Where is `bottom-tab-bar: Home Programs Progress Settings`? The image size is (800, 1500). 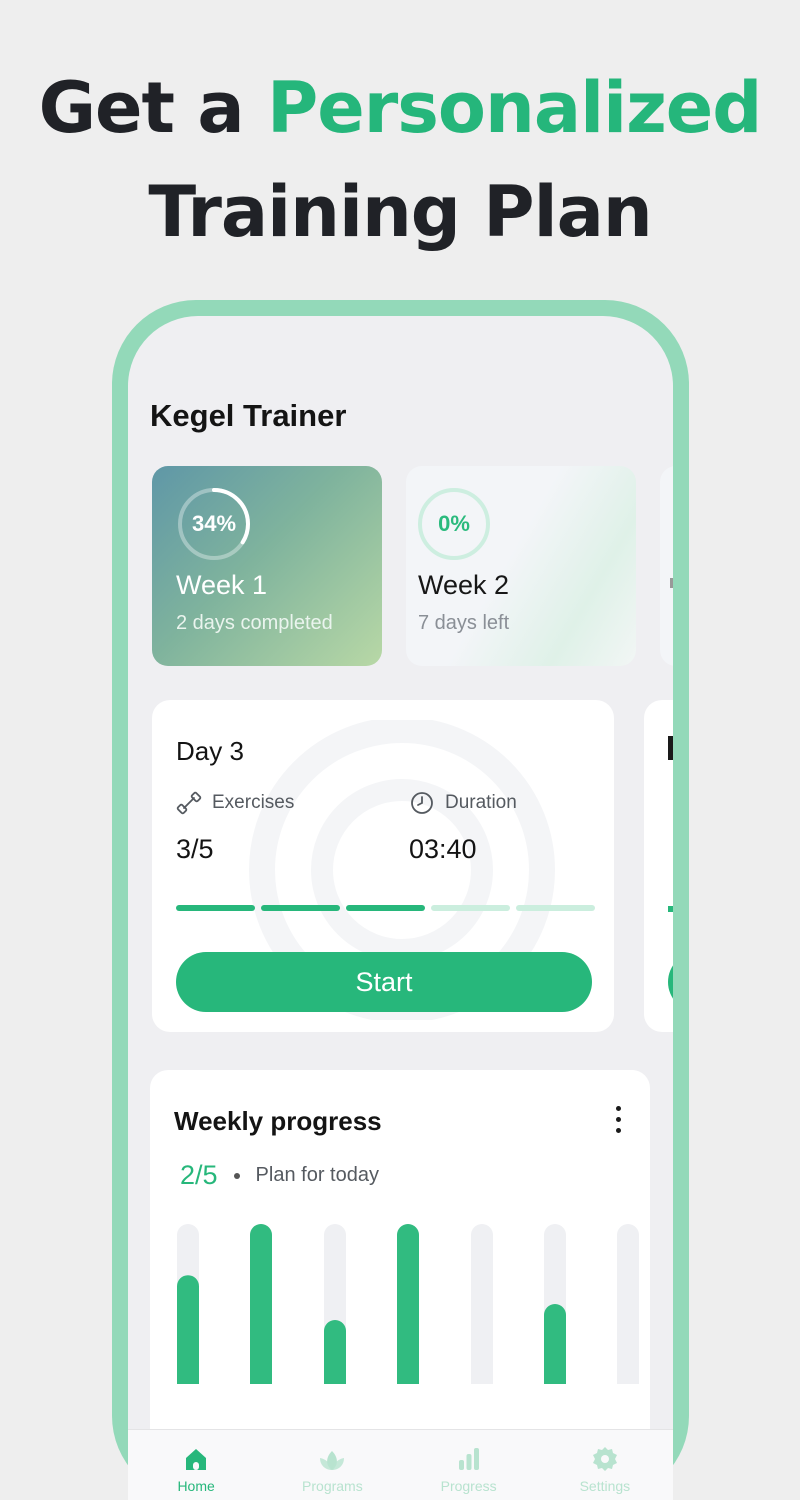 bottom-tab-bar: Home Programs Progress Settings is located at coordinates (400, 1464).